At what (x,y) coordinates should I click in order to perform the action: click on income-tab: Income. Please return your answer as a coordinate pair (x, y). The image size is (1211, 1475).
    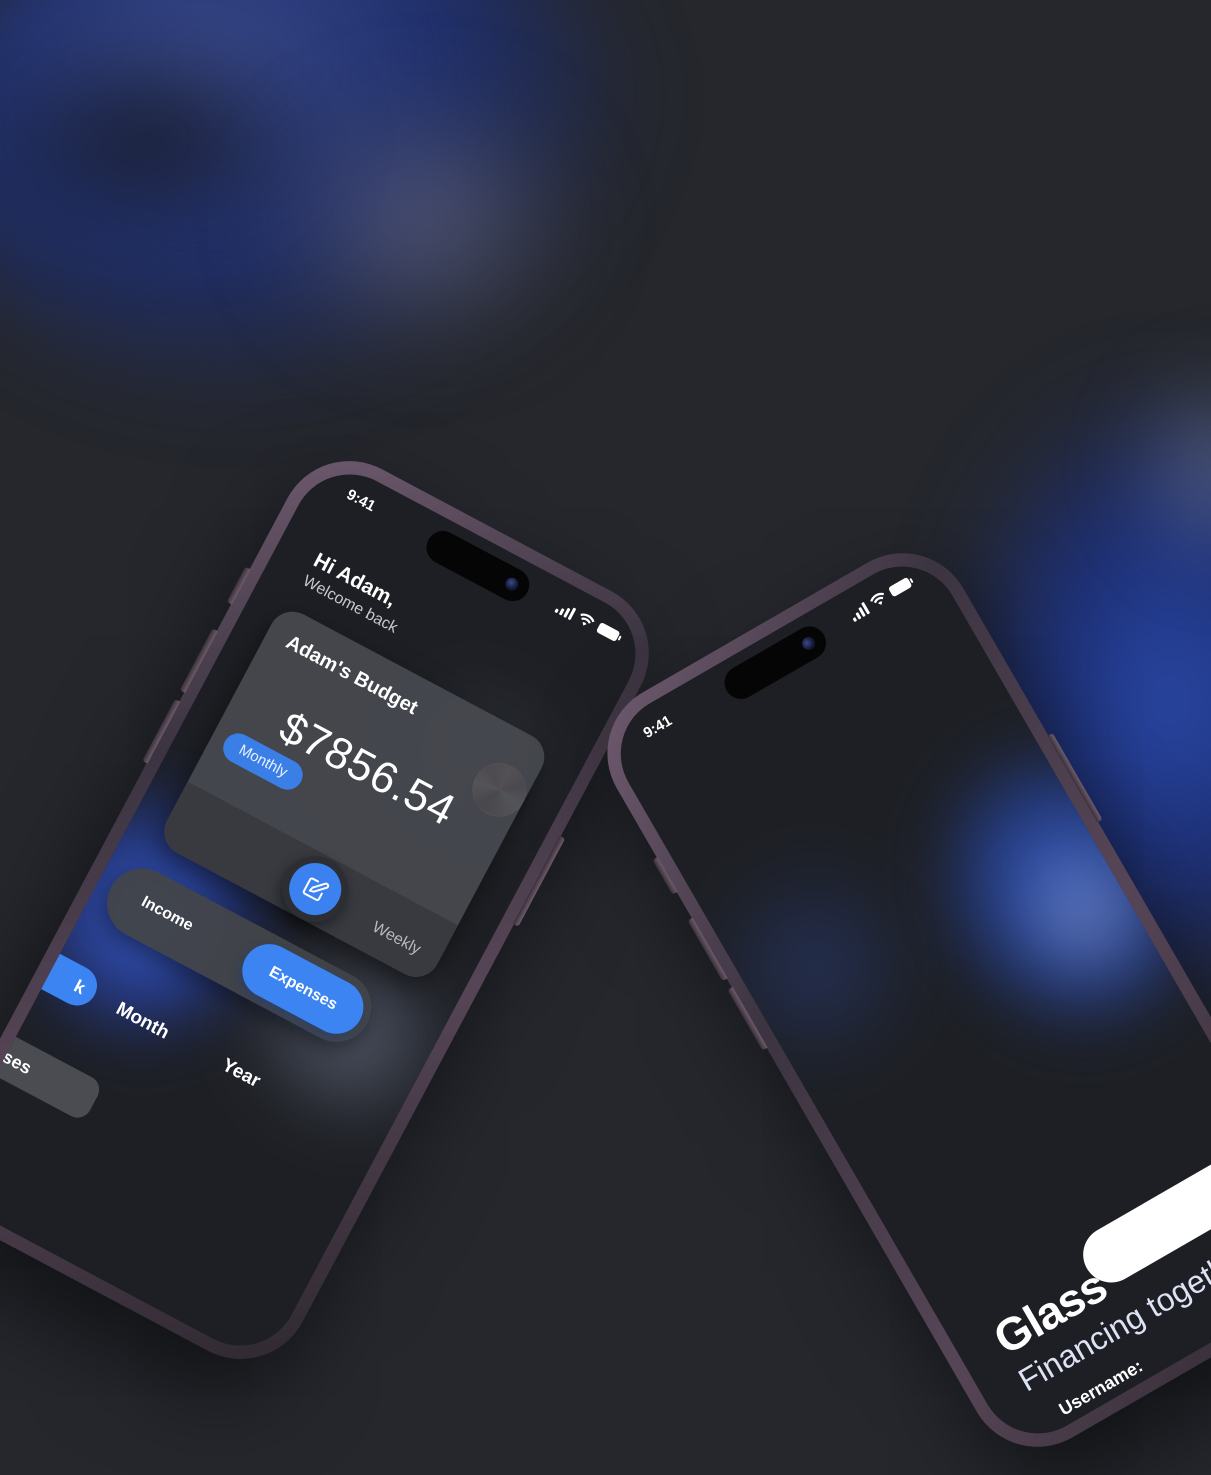
    Looking at the image, I should click on (166, 914).